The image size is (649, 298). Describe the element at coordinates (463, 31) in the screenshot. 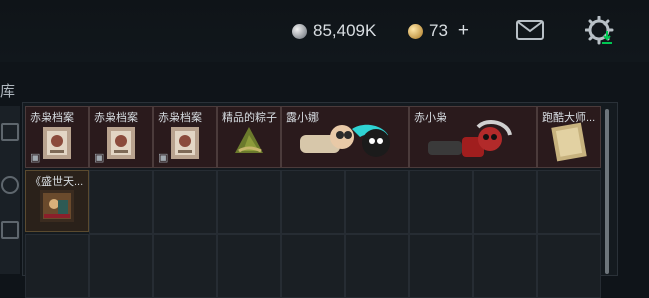

I see `add-gold-button: +` at that location.